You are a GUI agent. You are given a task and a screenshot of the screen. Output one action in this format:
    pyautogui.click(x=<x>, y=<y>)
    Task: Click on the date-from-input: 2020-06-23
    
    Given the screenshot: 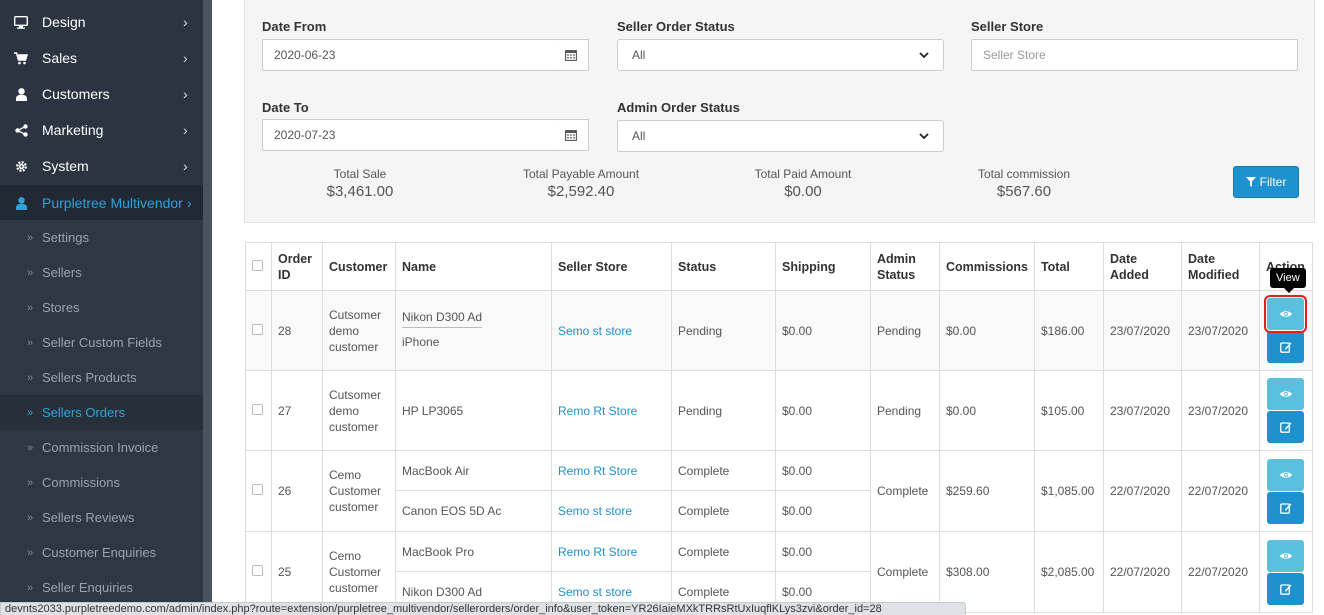 What is the action you would take?
    pyautogui.click(x=408, y=55)
    